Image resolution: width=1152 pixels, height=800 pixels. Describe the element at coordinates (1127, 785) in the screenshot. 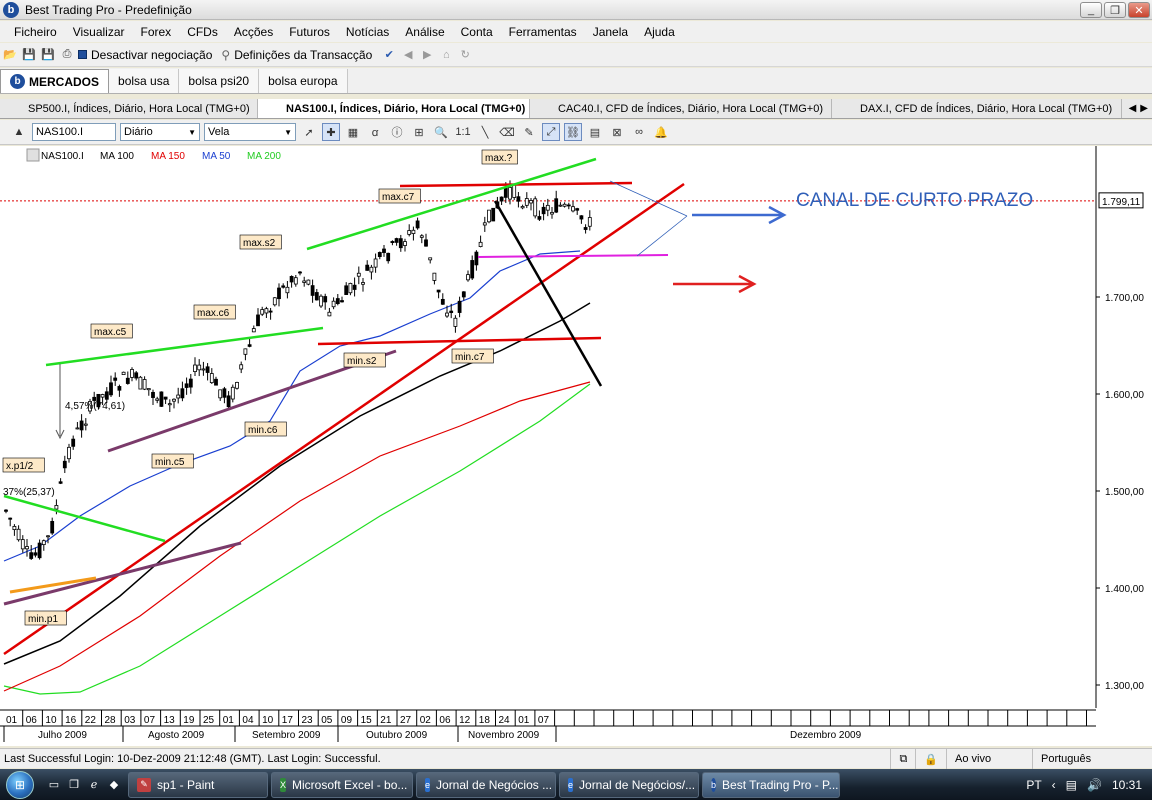

I see `clock: 10:31` at that location.